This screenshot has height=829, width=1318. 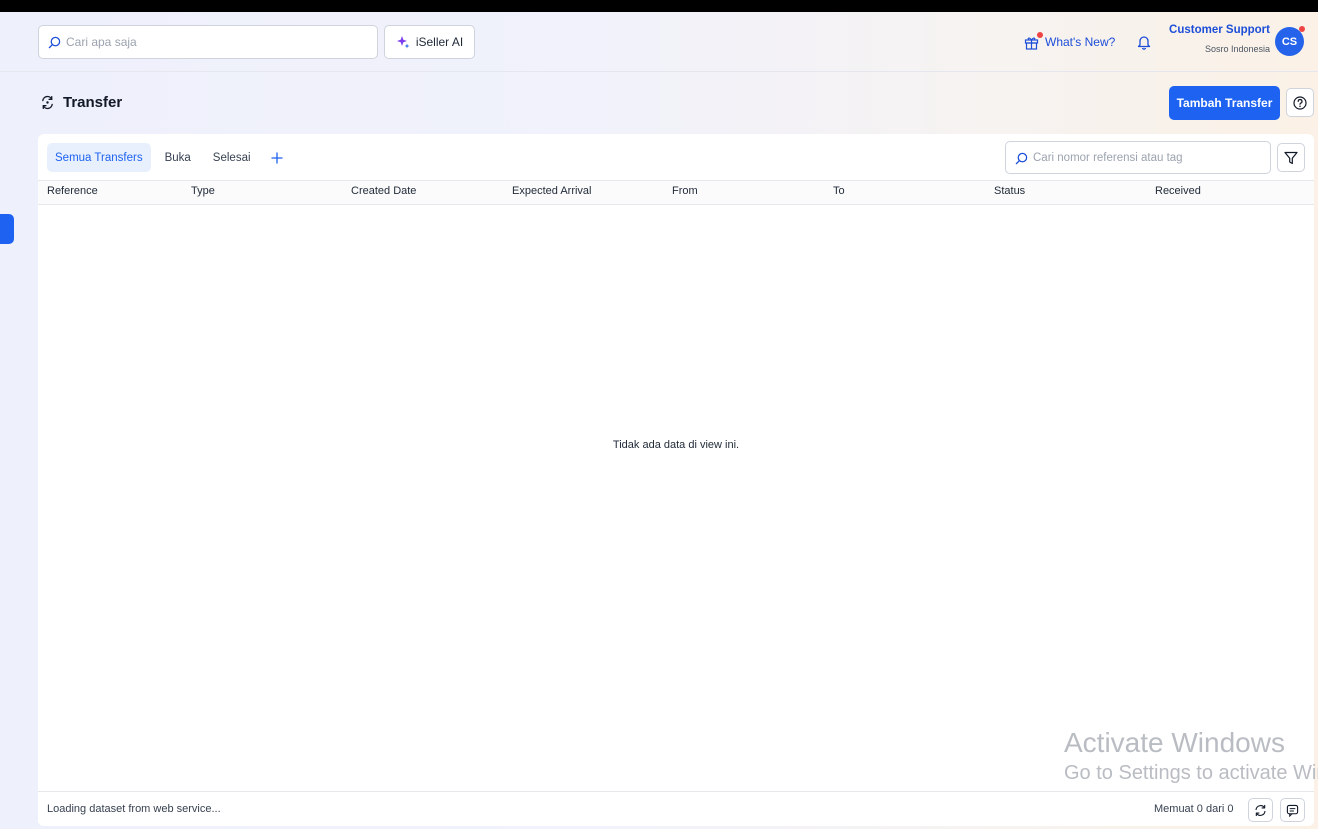 I want to click on reference-search, so click(x=1138, y=157).